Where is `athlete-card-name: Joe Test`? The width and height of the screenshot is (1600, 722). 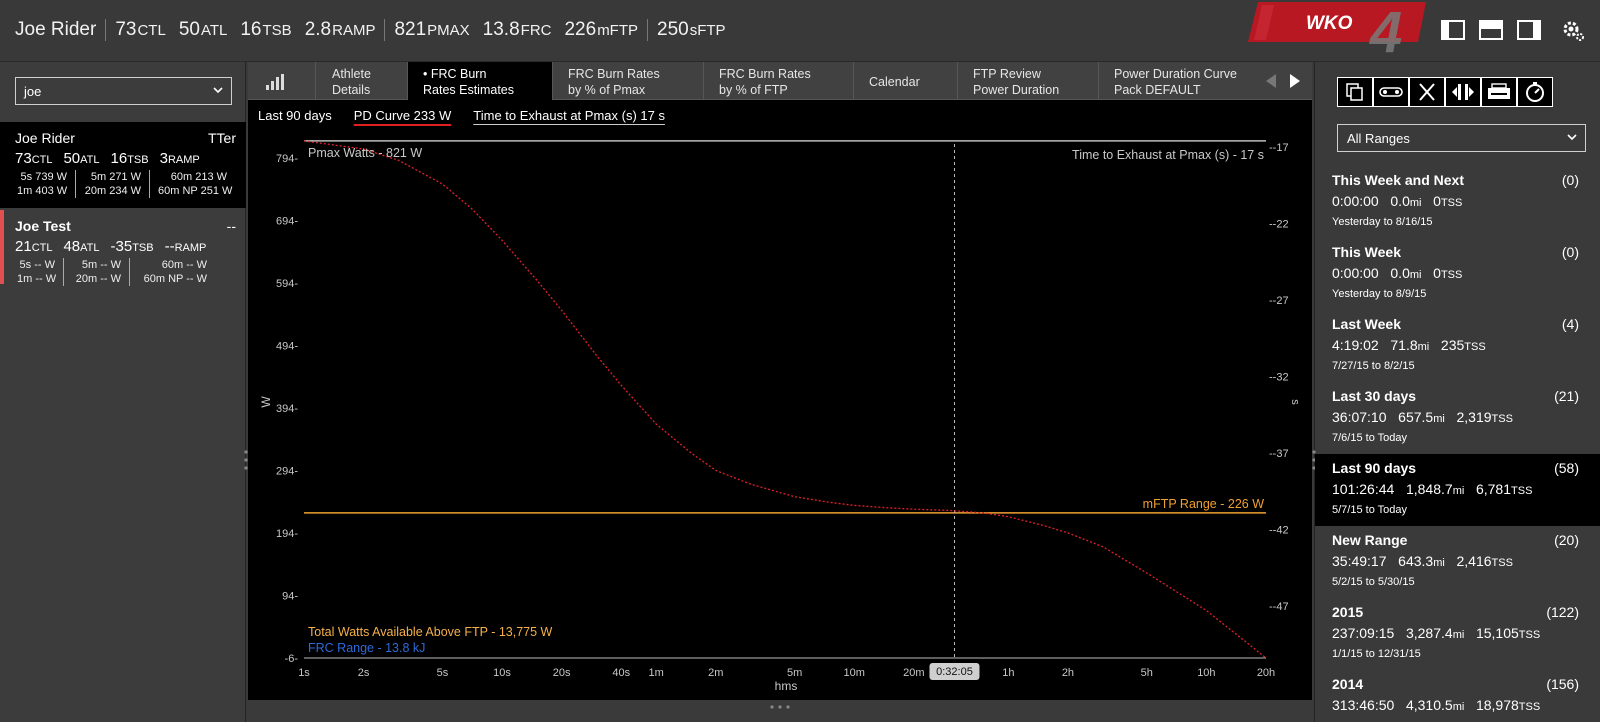
athlete-card-name: Joe Test is located at coordinates (43, 226).